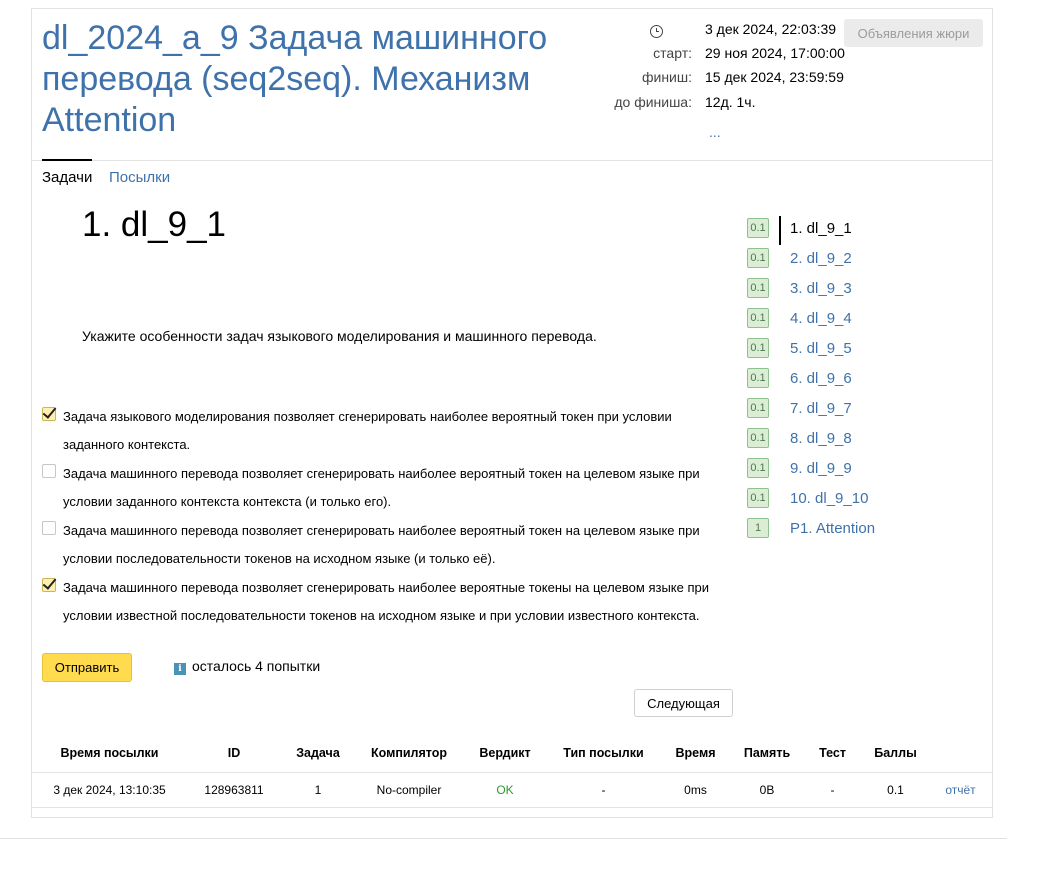 The height and width of the screenshot is (889, 1037). Describe the element at coordinates (67, 160) in the screenshot. I see `active-tab-indicator` at that location.